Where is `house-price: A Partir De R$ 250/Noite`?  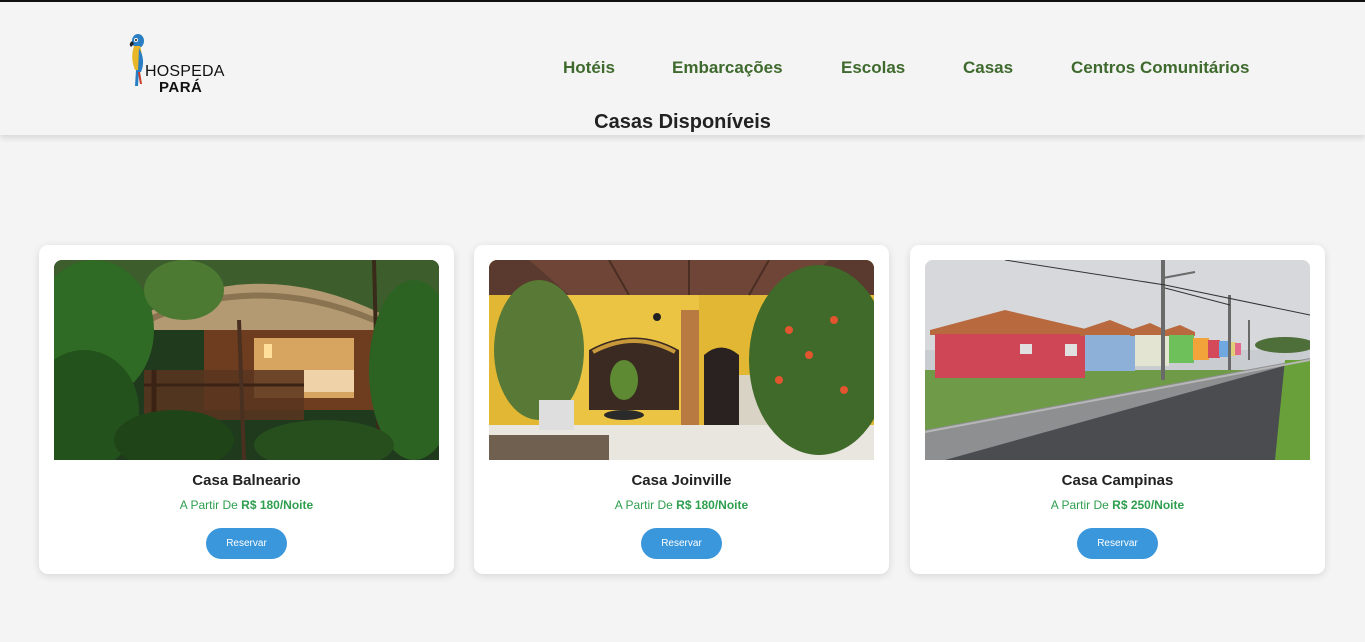
house-price: A Partir De R$ 250/Noite is located at coordinates (1117, 505).